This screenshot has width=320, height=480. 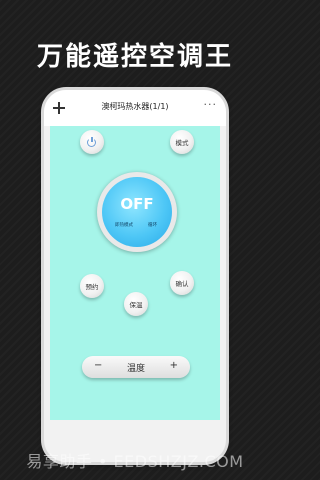 What do you see at coordinates (211, 104) in the screenshot?
I see `more-icon: ···` at bounding box center [211, 104].